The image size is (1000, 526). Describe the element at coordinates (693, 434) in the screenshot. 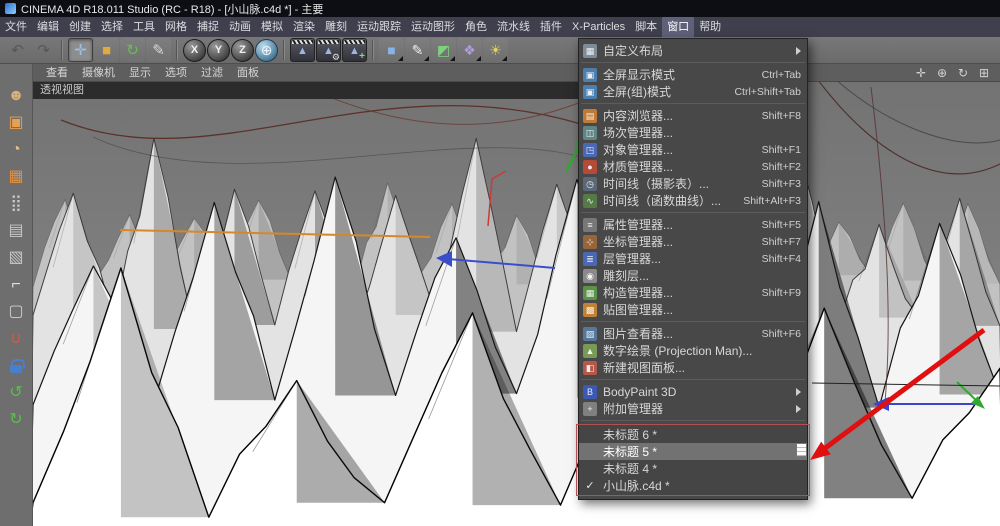

I see `menu-item: 未标题 6 *` at that location.